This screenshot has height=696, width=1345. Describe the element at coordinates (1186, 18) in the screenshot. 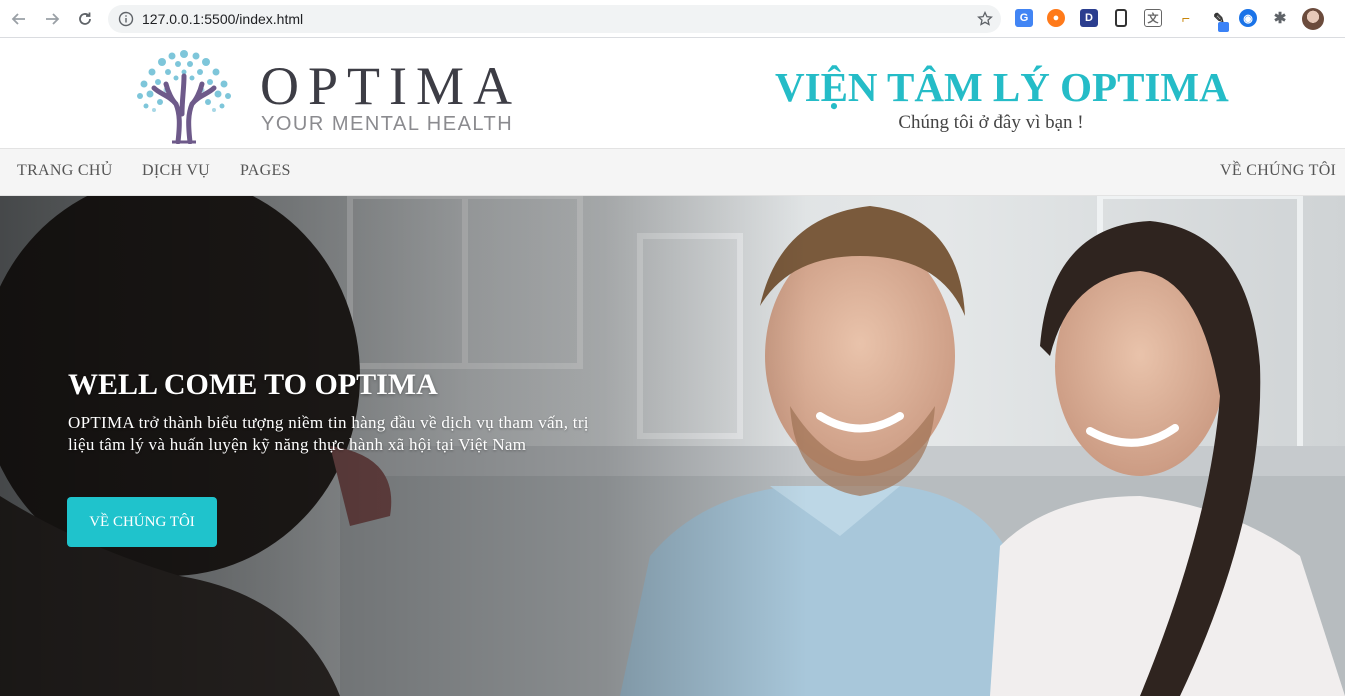

I see `ruler-extension-icon: ⌐` at that location.